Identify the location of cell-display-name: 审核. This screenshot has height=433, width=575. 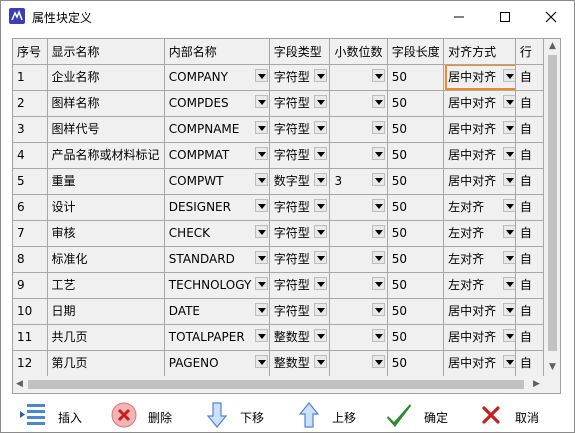
(106, 233).